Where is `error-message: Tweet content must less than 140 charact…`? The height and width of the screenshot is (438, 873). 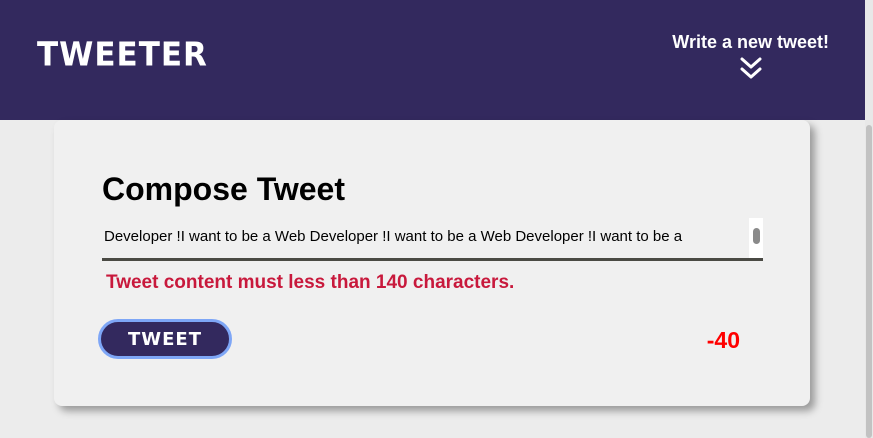
error-message: Tweet content must less than 140 charact… is located at coordinates (310, 282).